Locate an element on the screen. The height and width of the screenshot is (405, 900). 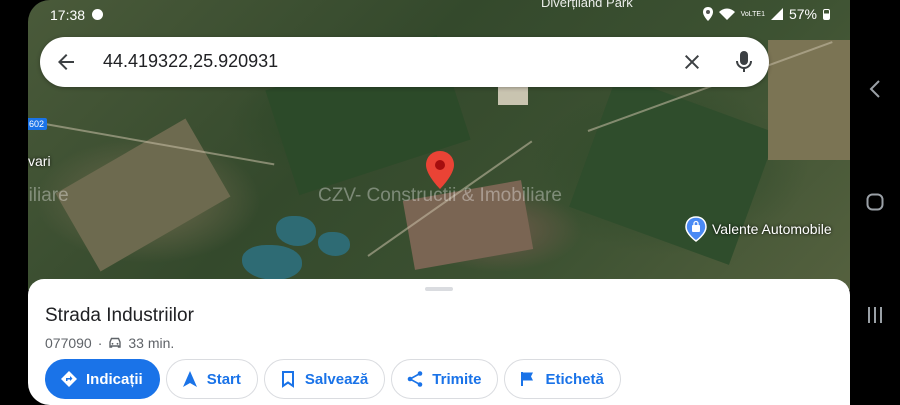
start-label: Start is located at coordinates (223, 379).